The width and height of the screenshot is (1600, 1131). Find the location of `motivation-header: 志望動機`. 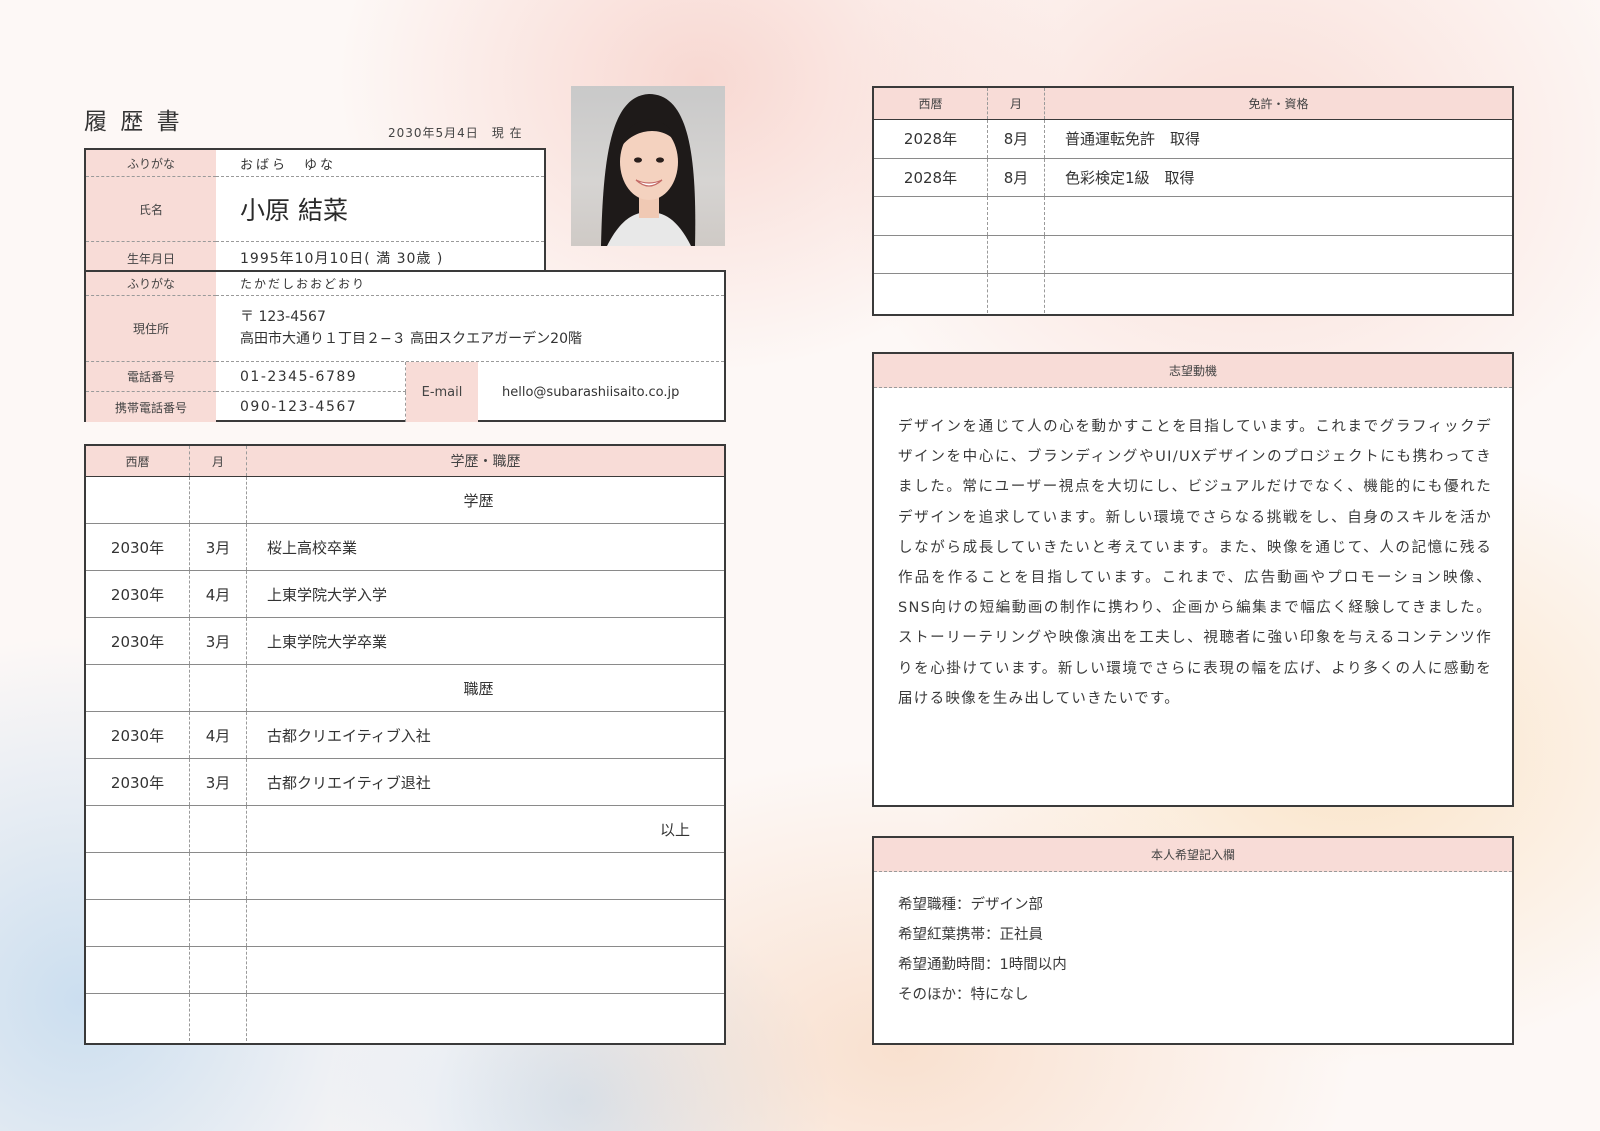

motivation-header: 志望動機 is located at coordinates (1193, 371).